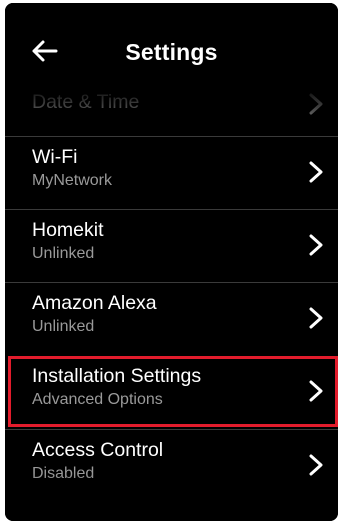 This screenshot has width=343, height=526. I want to click on settings-item-wifi: Wi-Fi MyNetwork, so click(171, 172).